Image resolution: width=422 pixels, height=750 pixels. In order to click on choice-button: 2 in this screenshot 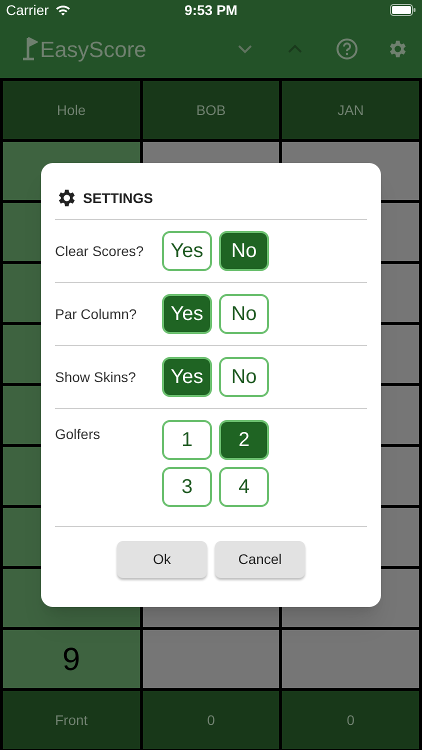, I will do `click(244, 440)`.